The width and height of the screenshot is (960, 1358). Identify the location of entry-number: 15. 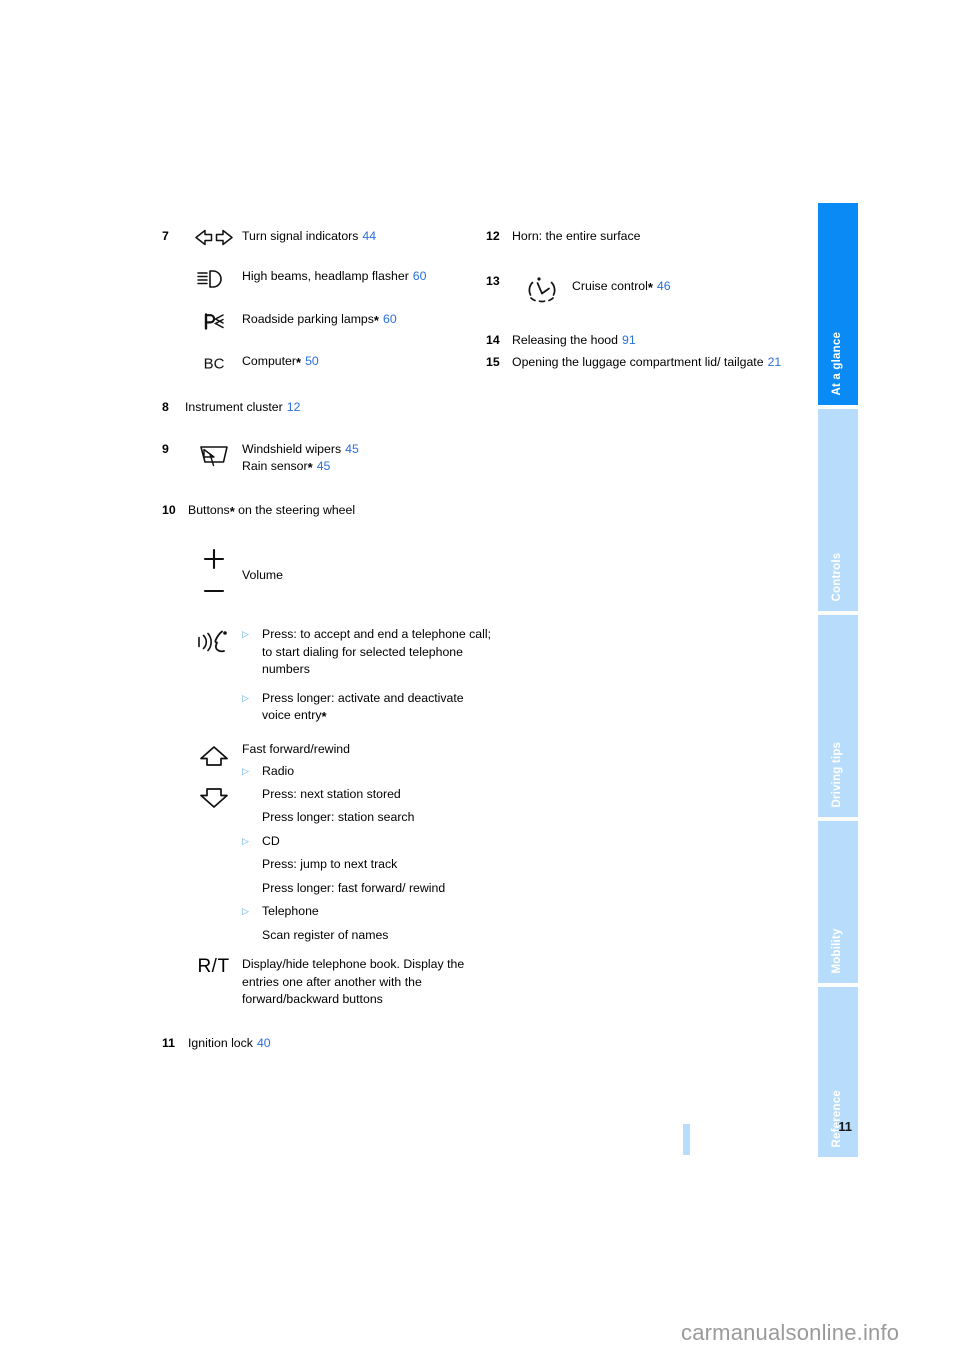
(493, 362).